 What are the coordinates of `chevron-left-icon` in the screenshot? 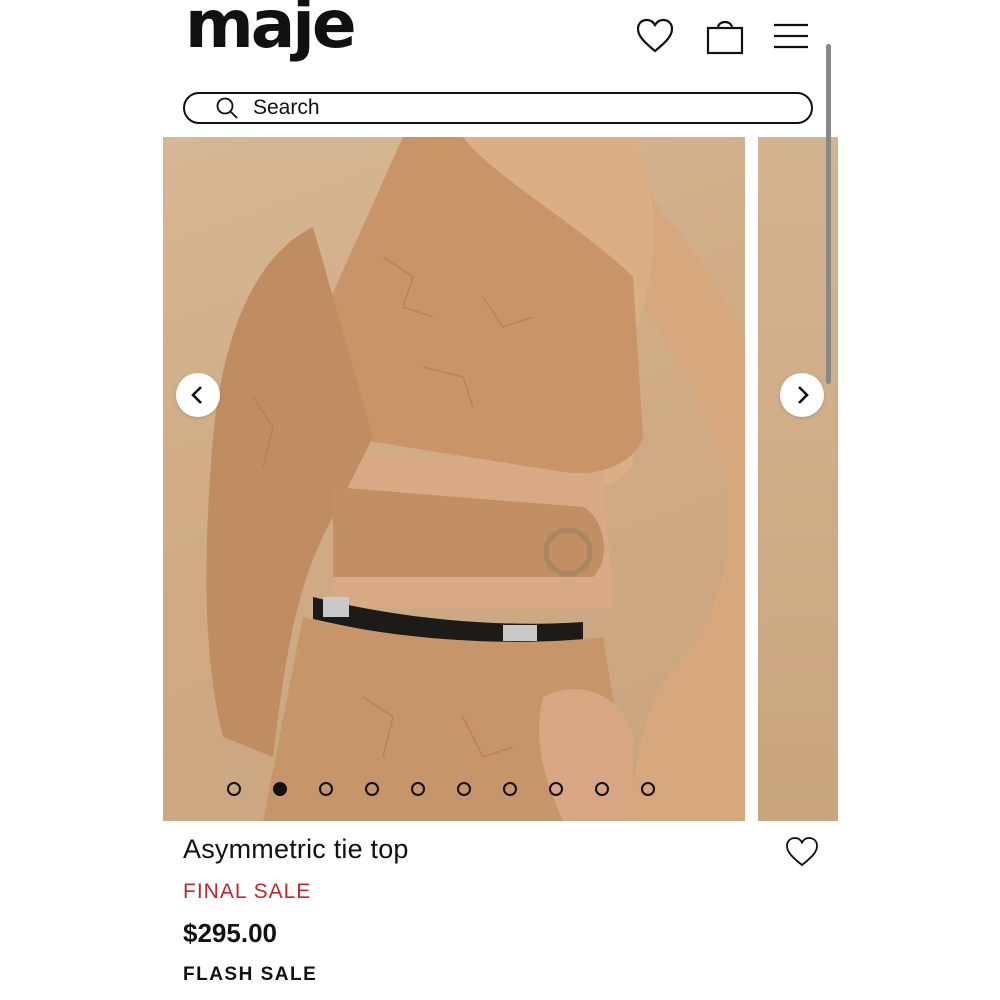 It's located at (196, 395).